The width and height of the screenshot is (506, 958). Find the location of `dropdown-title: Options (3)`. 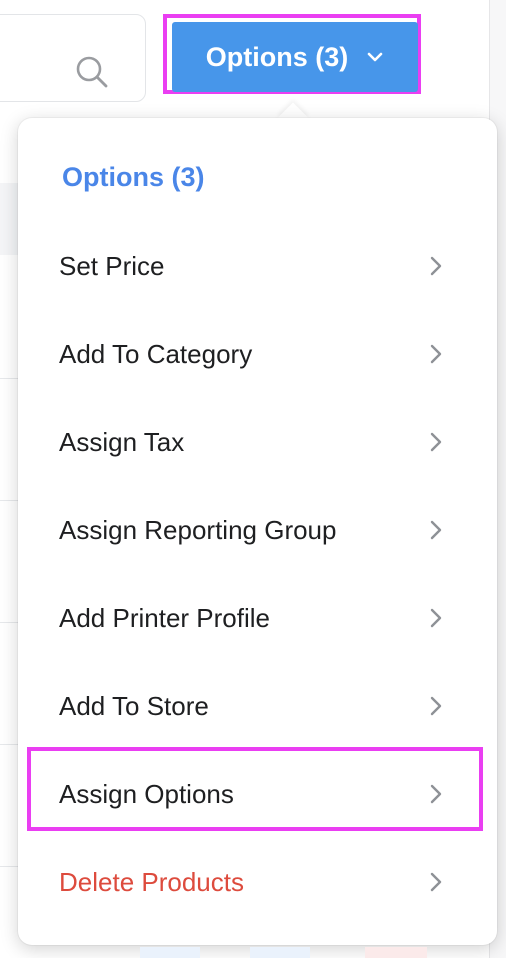

dropdown-title: Options (3) is located at coordinates (133, 177).